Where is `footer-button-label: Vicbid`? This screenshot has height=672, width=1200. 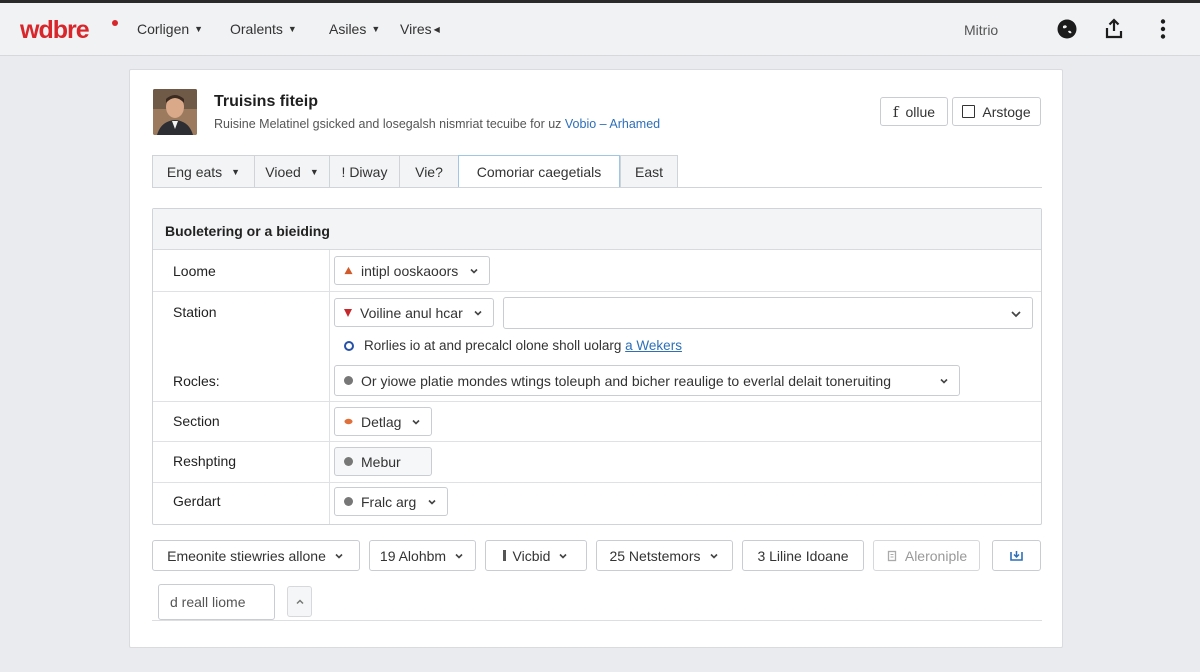 footer-button-label: Vicbid is located at coordinates (531, 555).